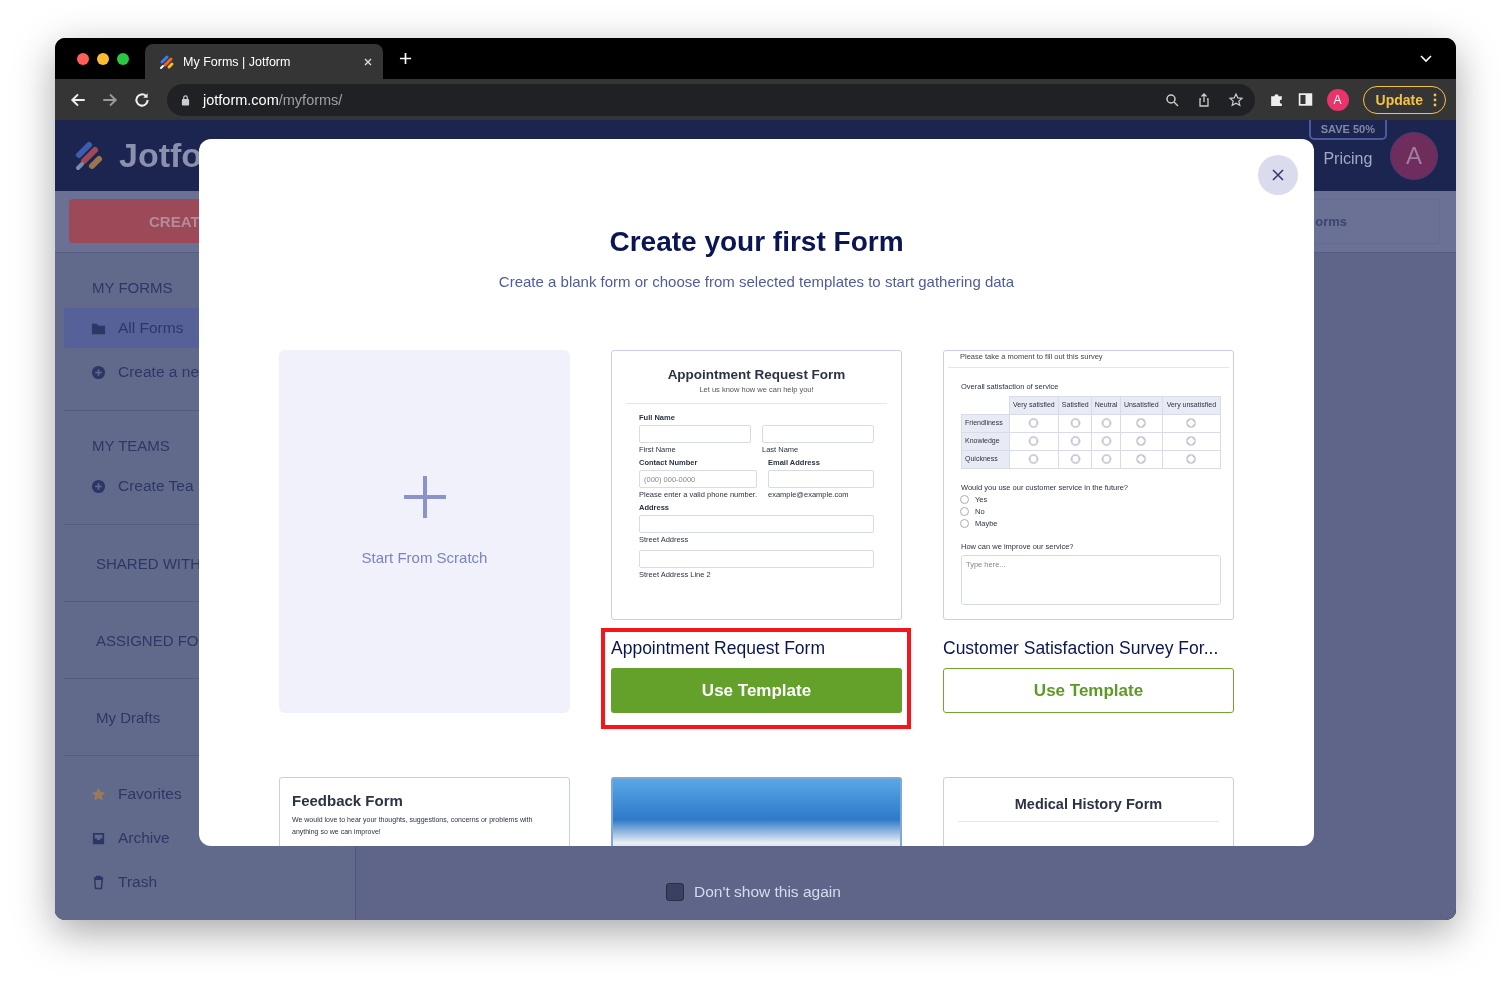 The width and height of the screenshot is (1512, 994). I want to click on dialog-subtitle: Create a blank form or choose from selected templates to start gathering data, so click(756, 281).